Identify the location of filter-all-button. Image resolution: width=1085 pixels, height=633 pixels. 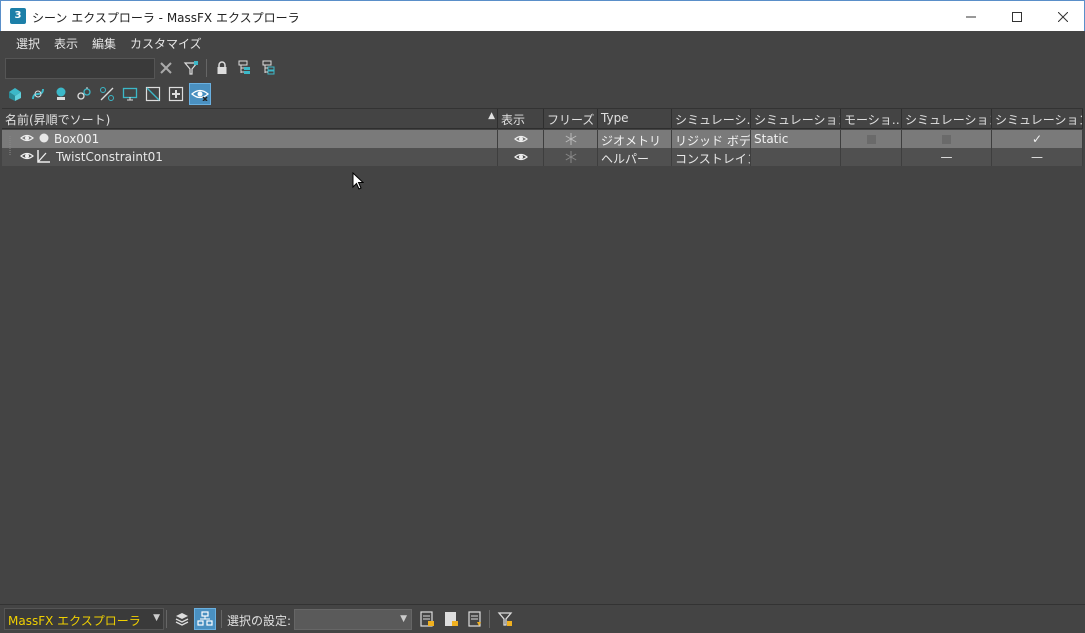
(200, 94).